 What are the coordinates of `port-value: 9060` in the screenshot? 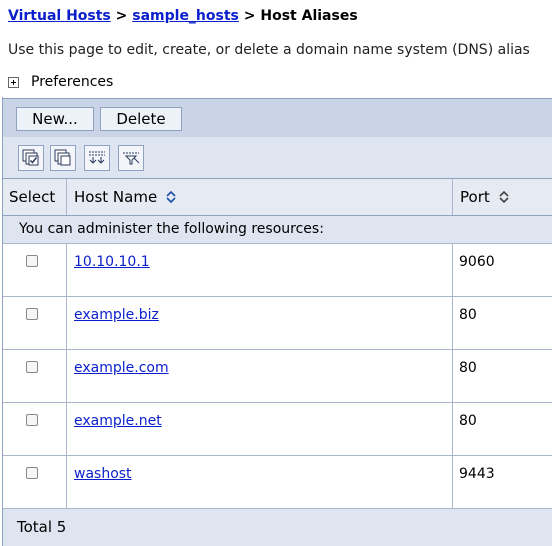 It's located at (477, 262).